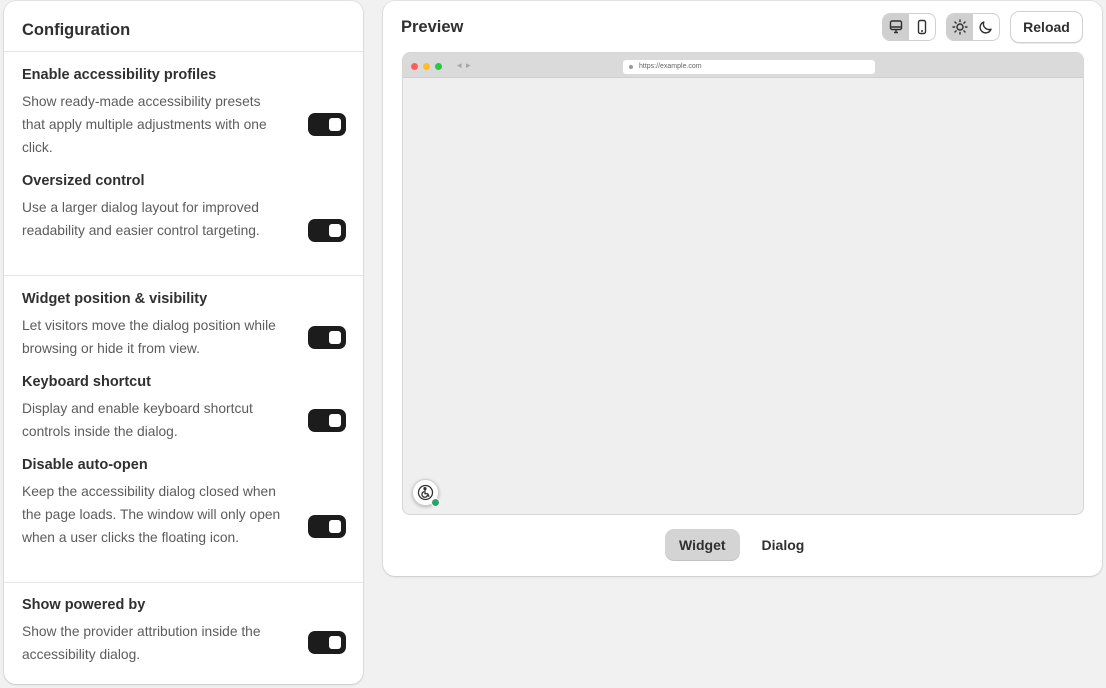  Describe the element at coordinates (327, 337) in the screenshot. I see `widget-position-toggle` at that location.